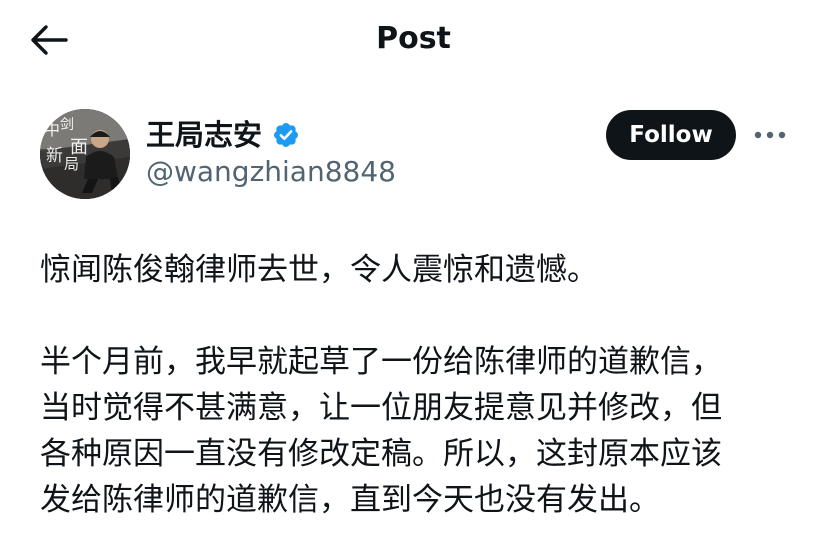  Describe the element at coordinates (52, 129) in the screenshot. I see `svg-text: 中` at that location.